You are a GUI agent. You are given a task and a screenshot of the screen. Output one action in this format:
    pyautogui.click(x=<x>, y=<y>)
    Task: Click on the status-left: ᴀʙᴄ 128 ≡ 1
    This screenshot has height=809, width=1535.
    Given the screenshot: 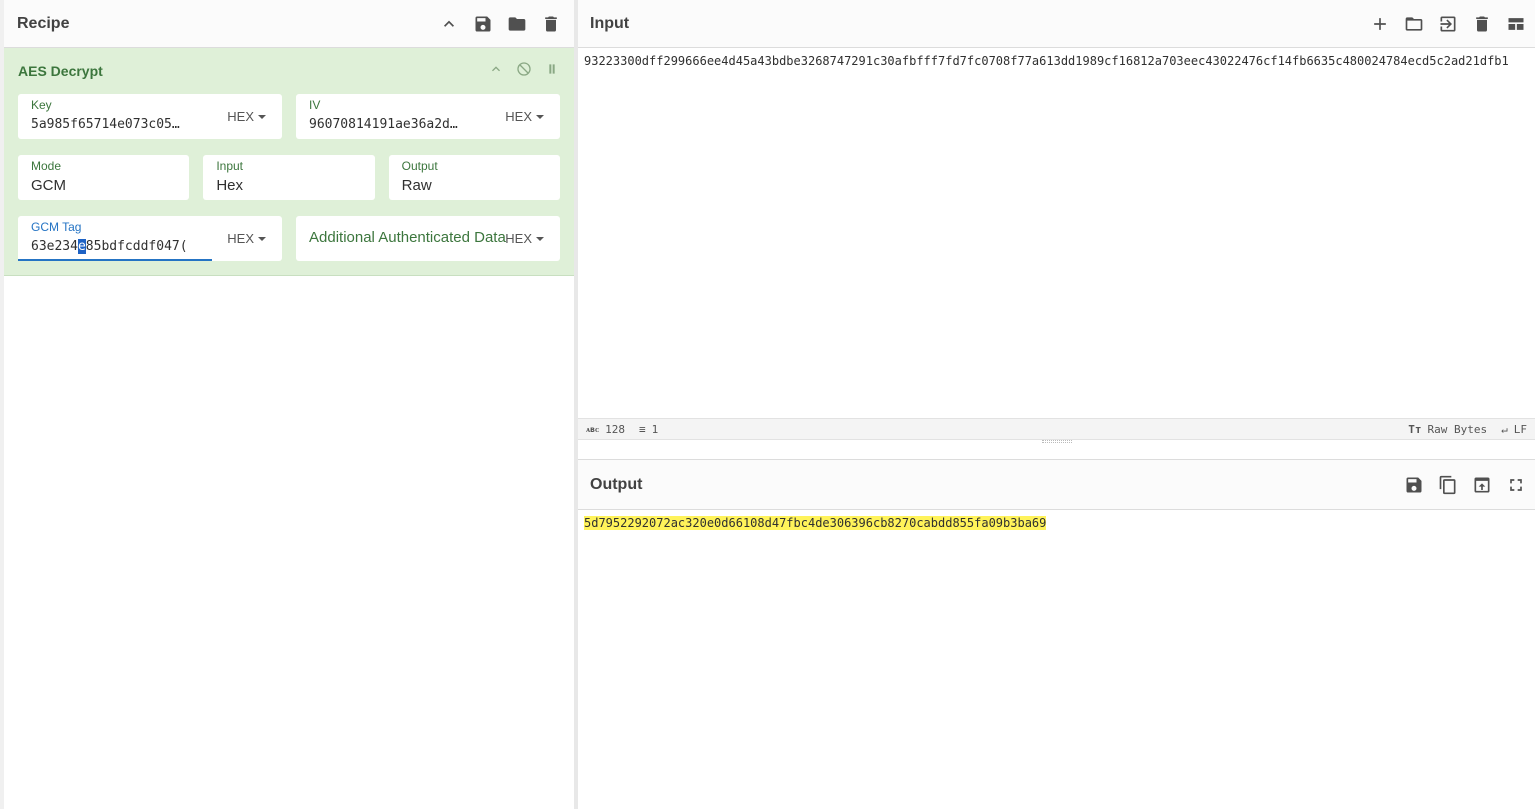 What is the action you would take?
    pyautogui.click(x=622, y=429)
    